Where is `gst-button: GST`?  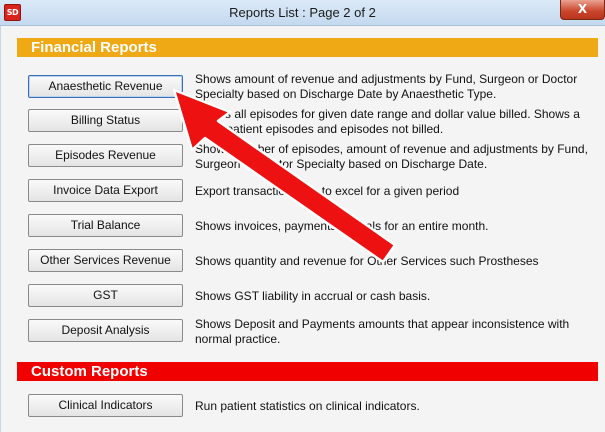 gst-button: GST is located at coordinates (105, 295).